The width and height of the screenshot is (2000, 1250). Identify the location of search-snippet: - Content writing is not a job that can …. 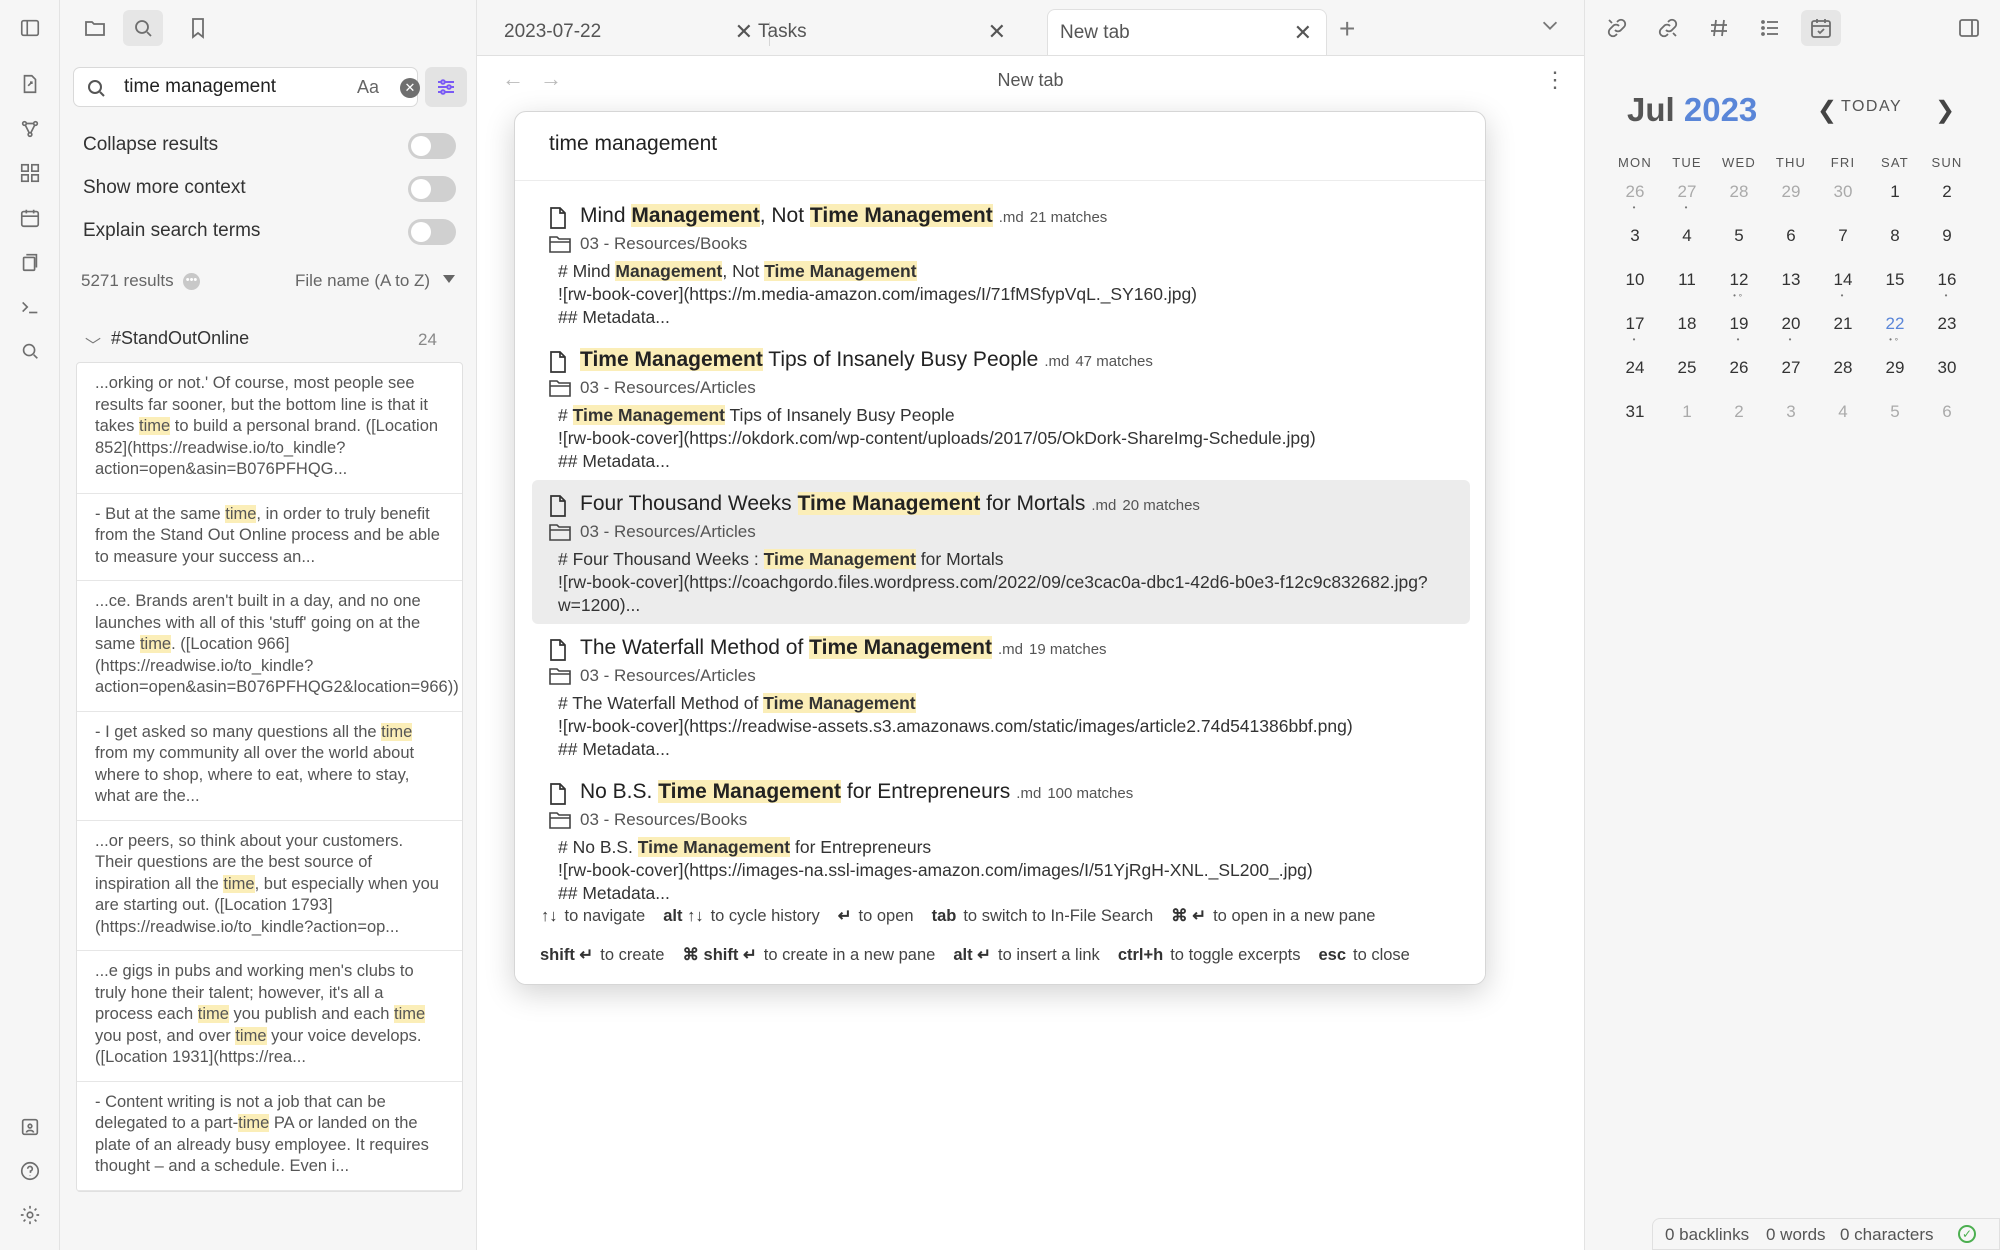
(269, 1136).